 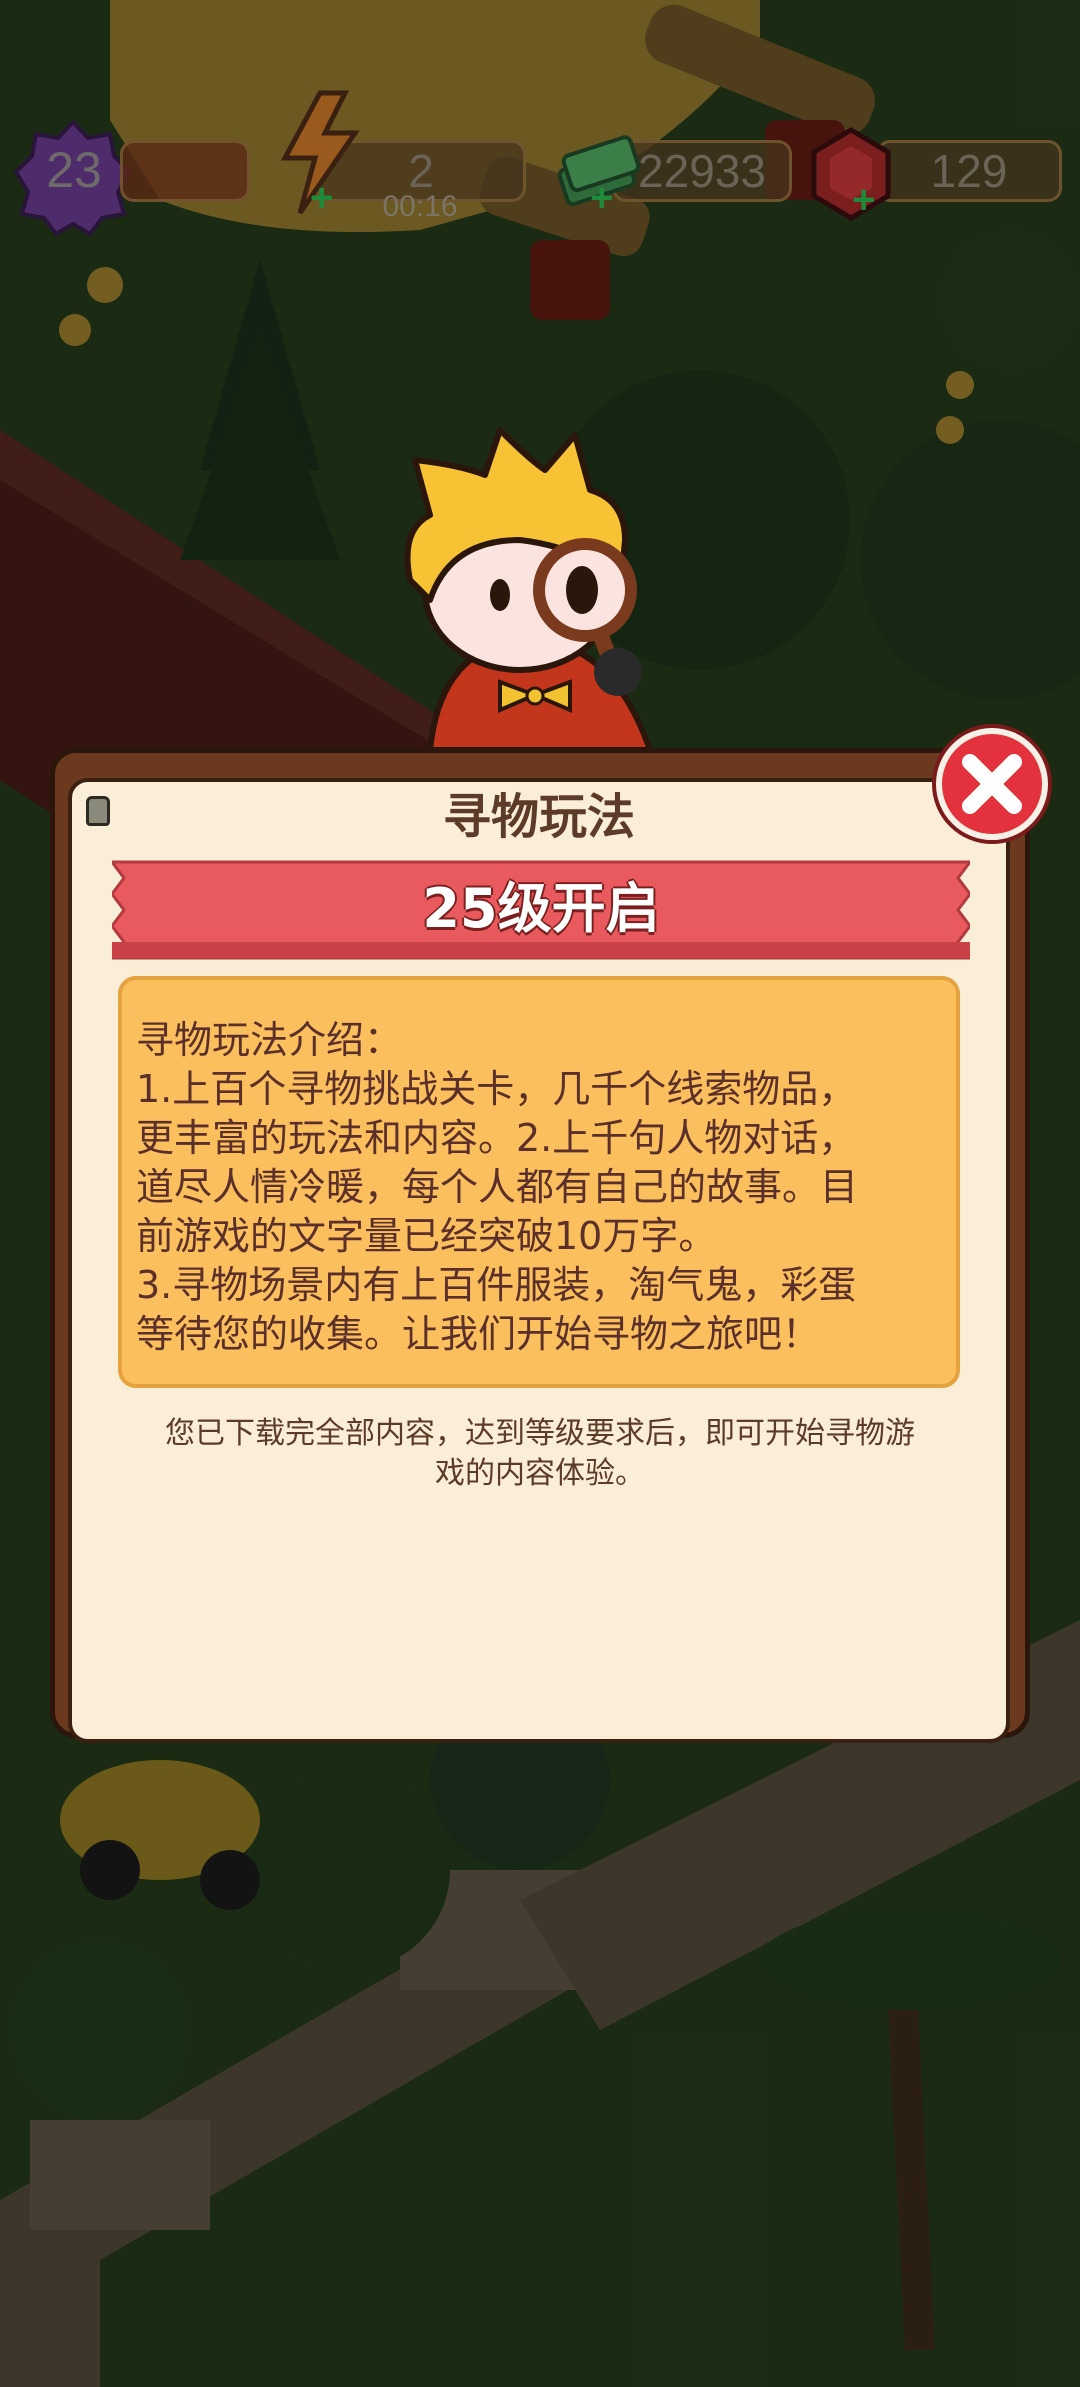 I want to click on intro-heading: 寻物玩法介绍：, so click(x=269, y=1040).